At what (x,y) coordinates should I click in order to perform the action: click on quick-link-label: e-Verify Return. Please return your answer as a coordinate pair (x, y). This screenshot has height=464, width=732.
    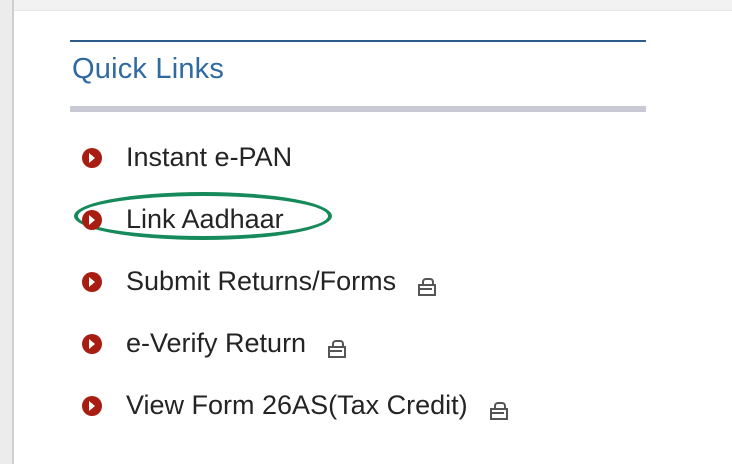
    Looking at the image, I should click on (216, 343).